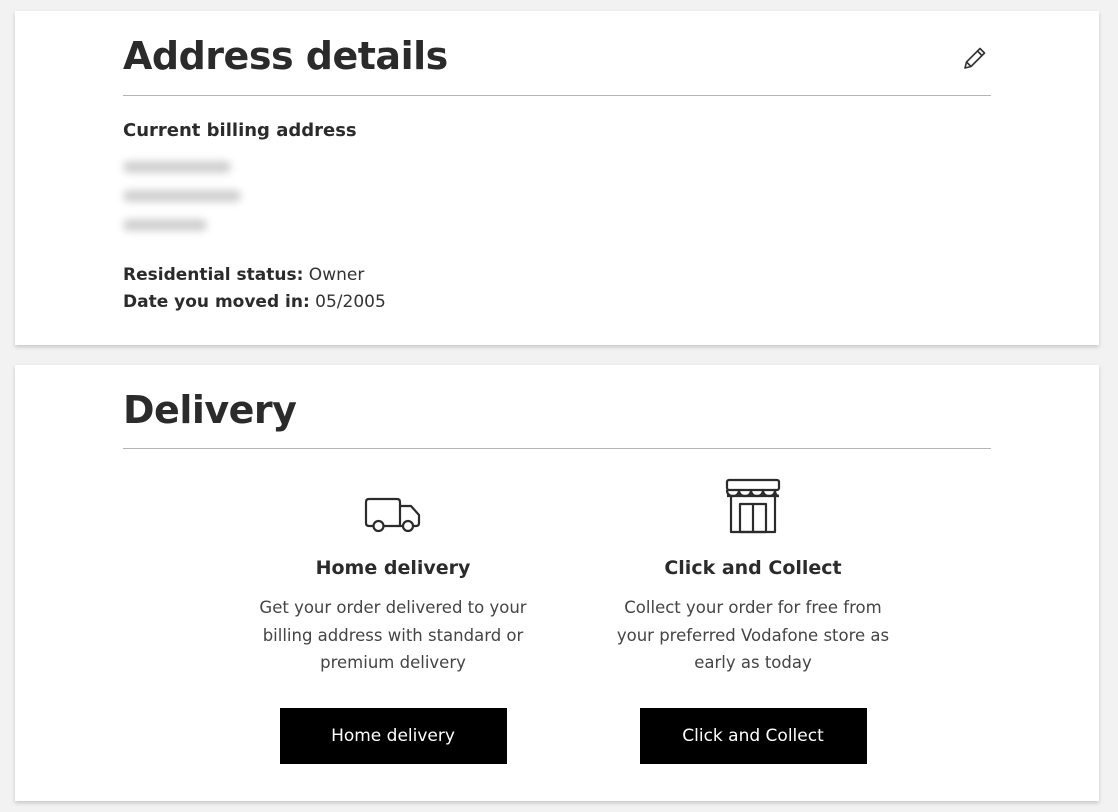  I want to click on truck-icon, so click(392, 515).